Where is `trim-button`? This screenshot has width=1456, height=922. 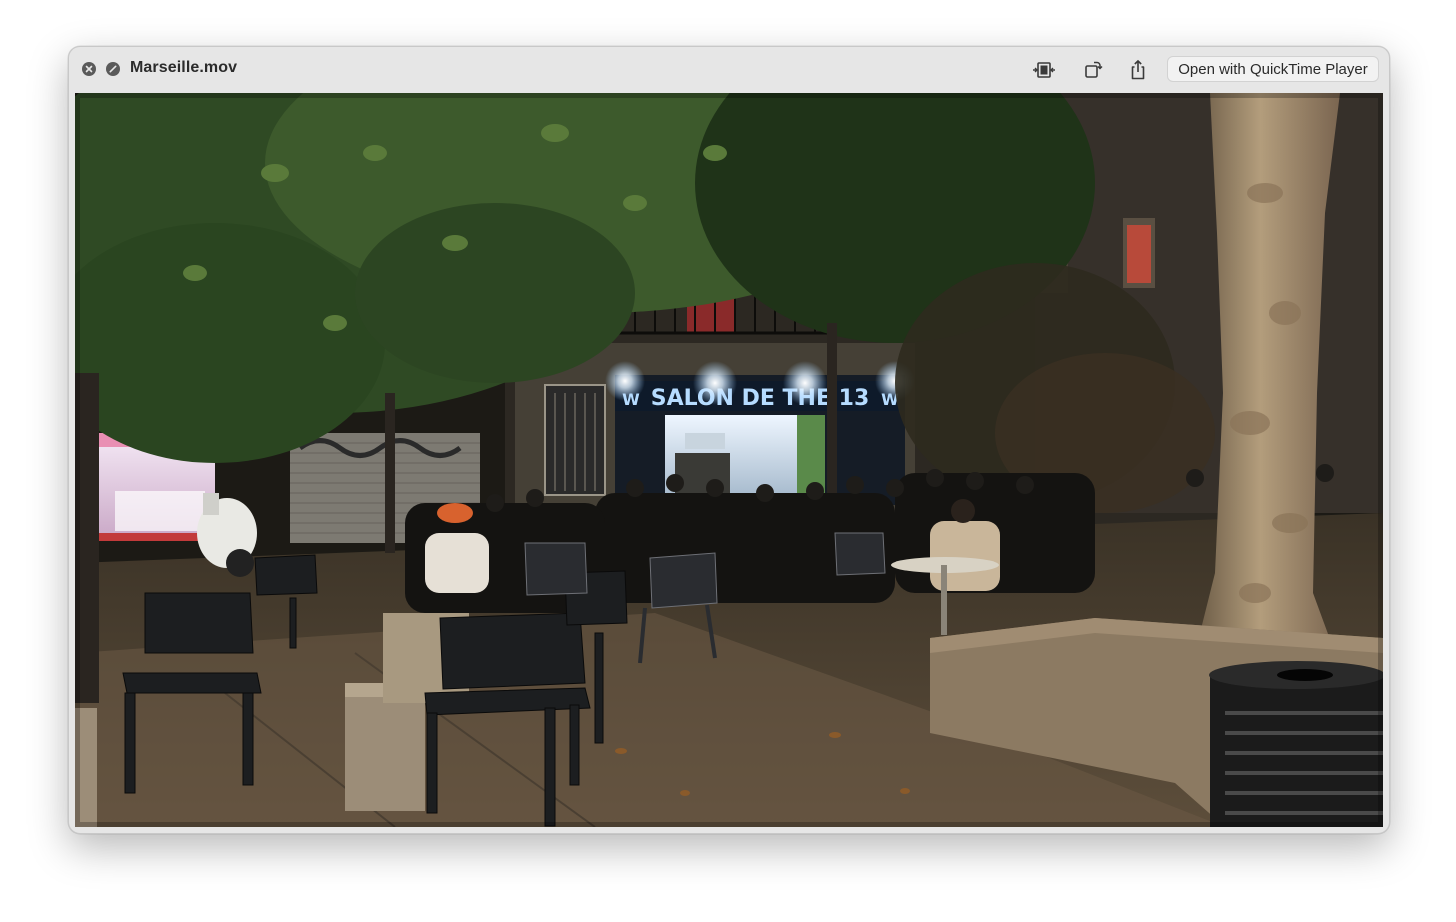
trim-button is located at coordinates (1044, 70).